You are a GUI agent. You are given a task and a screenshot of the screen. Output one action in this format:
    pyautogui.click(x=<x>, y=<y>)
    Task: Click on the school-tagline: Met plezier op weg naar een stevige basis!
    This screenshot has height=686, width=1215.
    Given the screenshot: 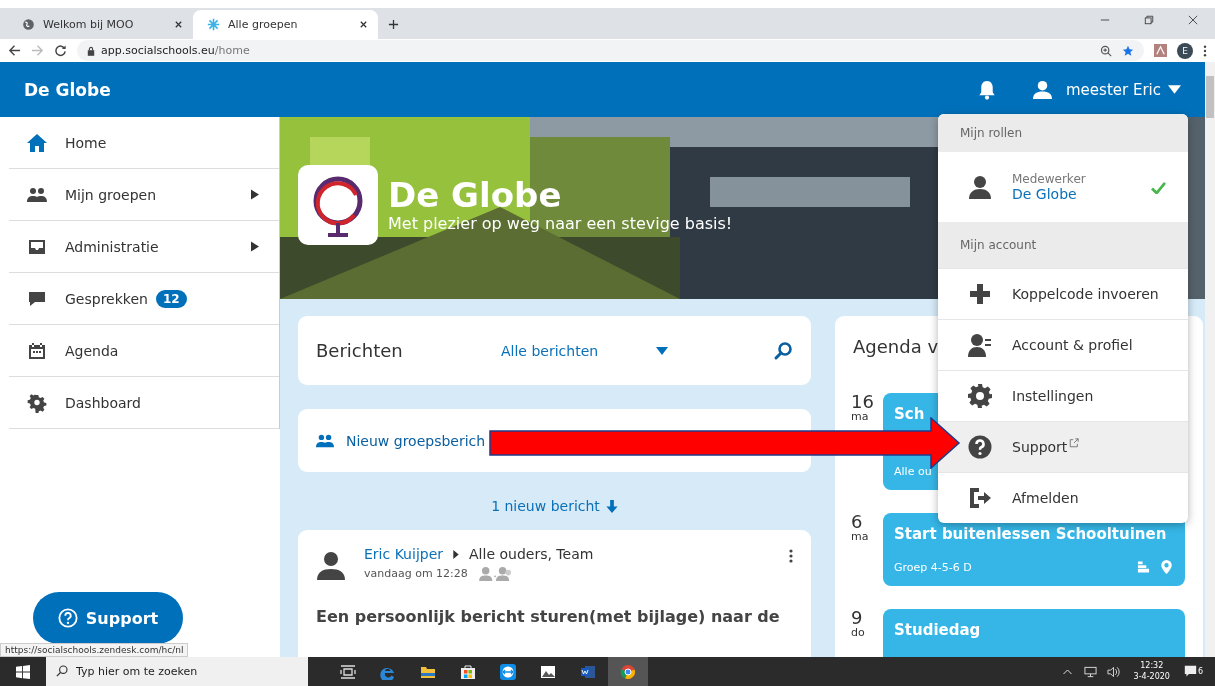 What is the action you would take?
    pyautogui.click(x=560, y=224)
    